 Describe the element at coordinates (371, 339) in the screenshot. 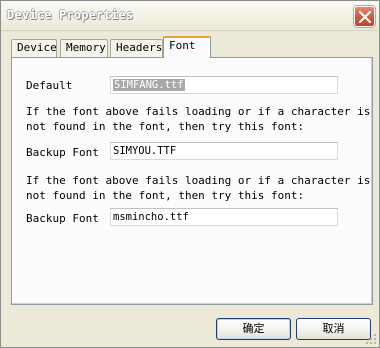

I see `resize-grip-icon` at that location.